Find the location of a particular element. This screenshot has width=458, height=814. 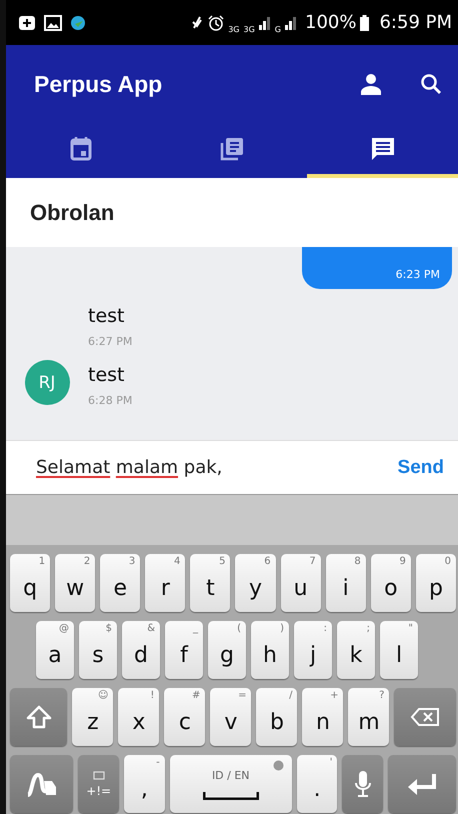

spacebar-icon is located at coordinates (230, 796).